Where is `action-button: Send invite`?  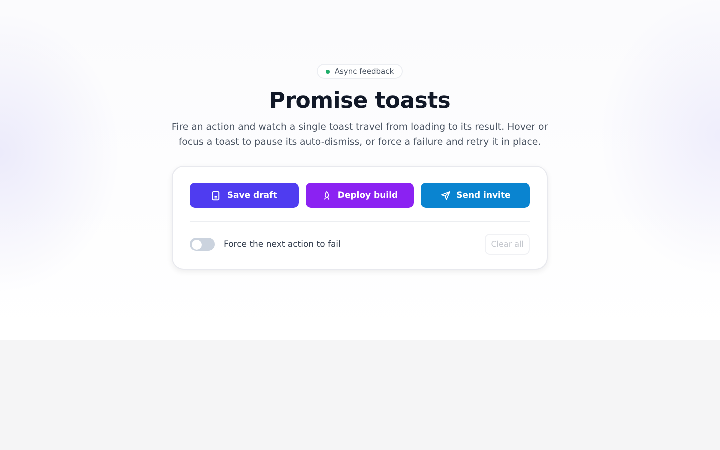 action-button: Send invite is located at coordinates (475, 195).